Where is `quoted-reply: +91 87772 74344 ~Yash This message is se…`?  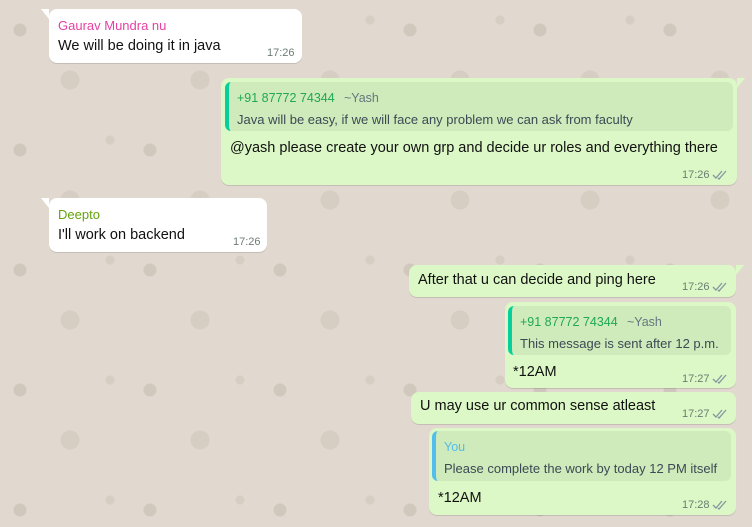 quoted-reply: +91 87772 74344 ~Yash This message is se… is located at coordinates (619, 330).